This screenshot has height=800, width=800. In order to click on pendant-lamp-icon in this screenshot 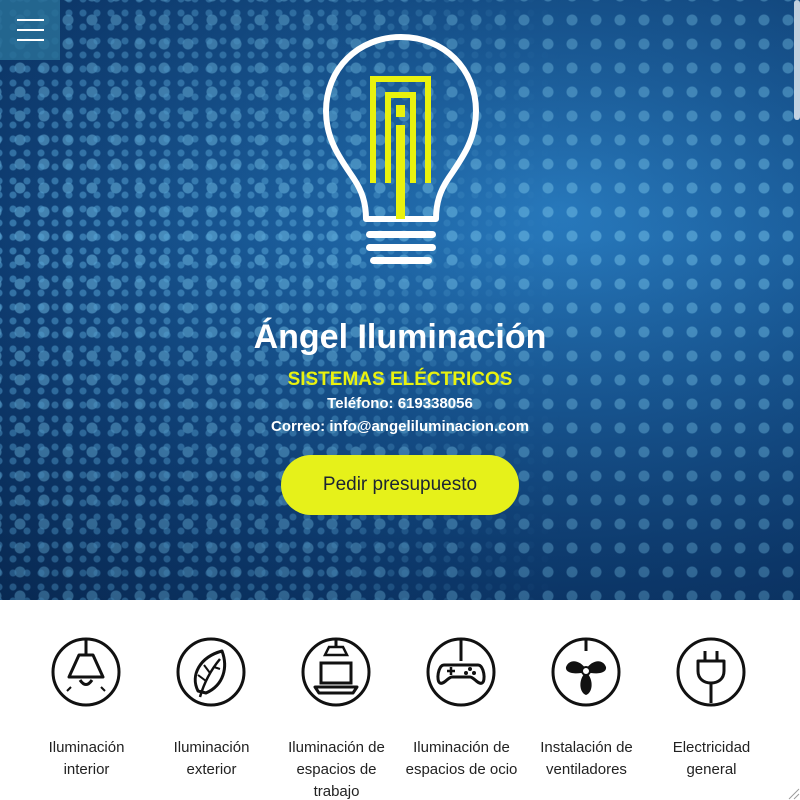, I will do `click(86, 672)`.